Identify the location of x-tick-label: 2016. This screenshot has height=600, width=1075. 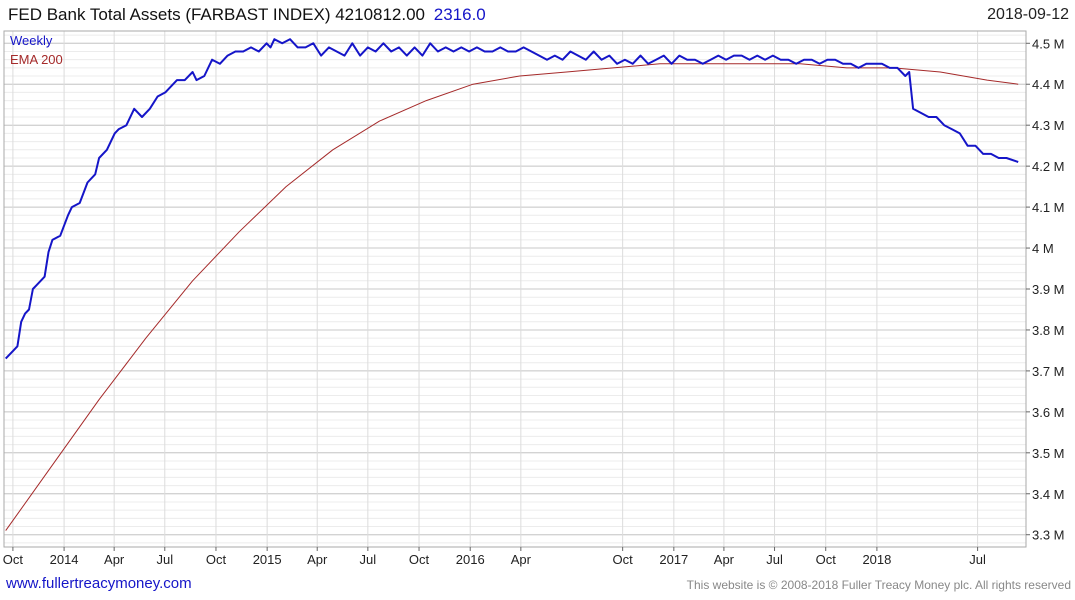
(470, 559).